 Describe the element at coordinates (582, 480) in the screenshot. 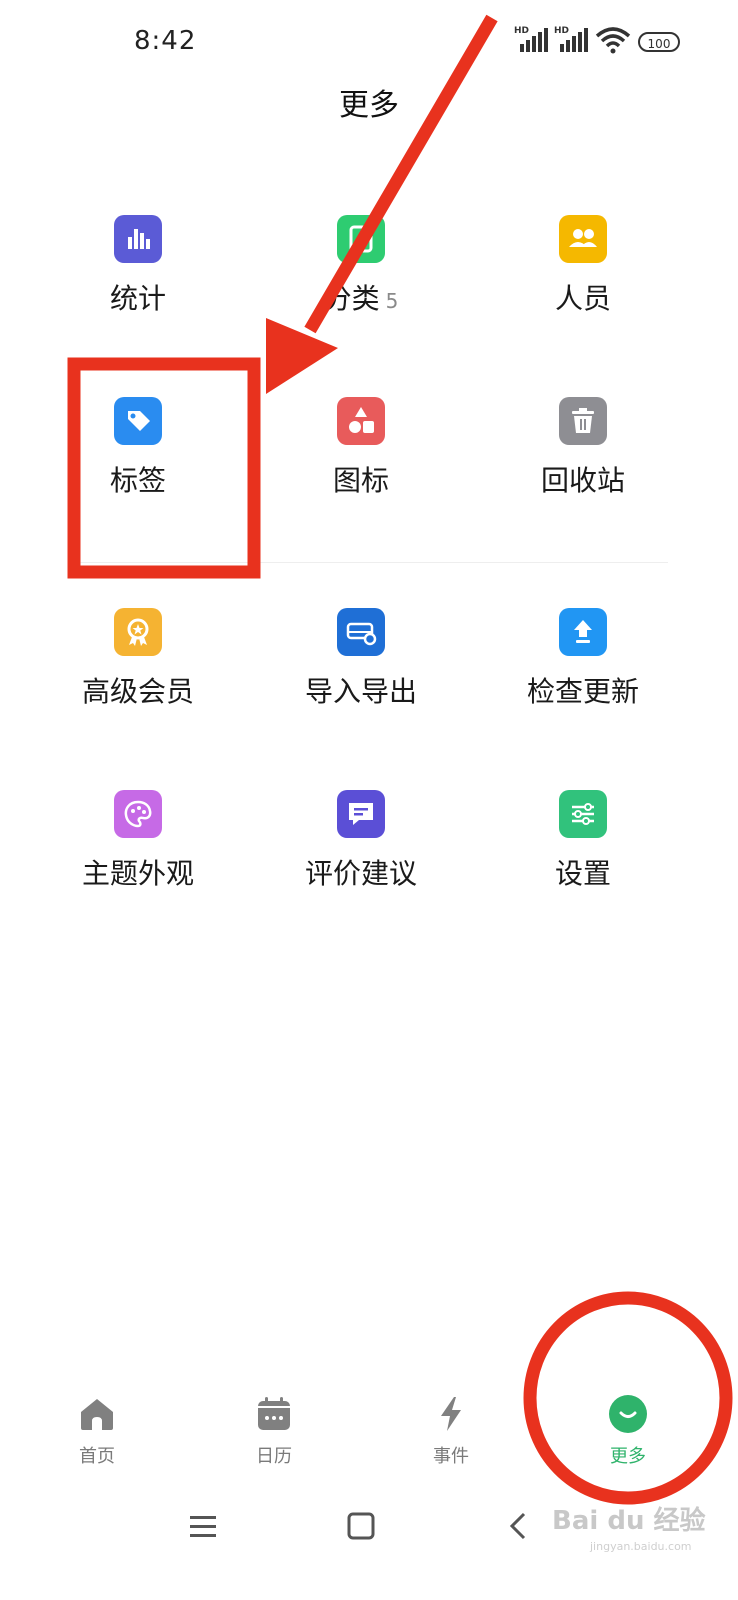

I see `menu-item-label: 回收站` at that location.